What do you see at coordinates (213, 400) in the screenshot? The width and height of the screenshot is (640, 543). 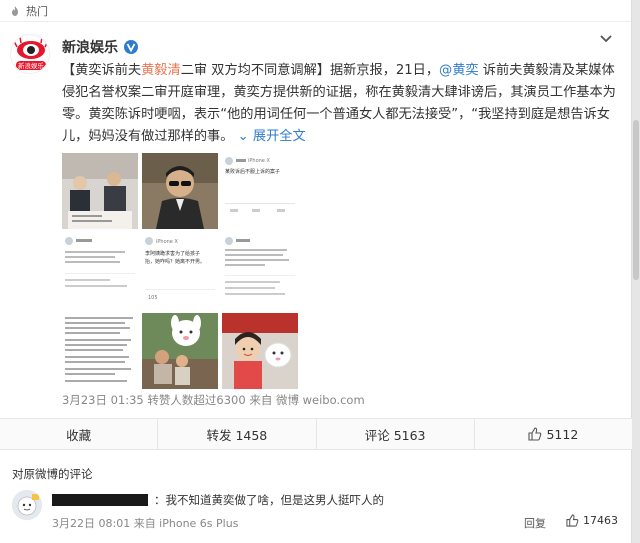 I see `post-meta: 3月23日 01:35 转赞人数超过6300 来自 微博 weibo.com` at bounding box center [213, 400].